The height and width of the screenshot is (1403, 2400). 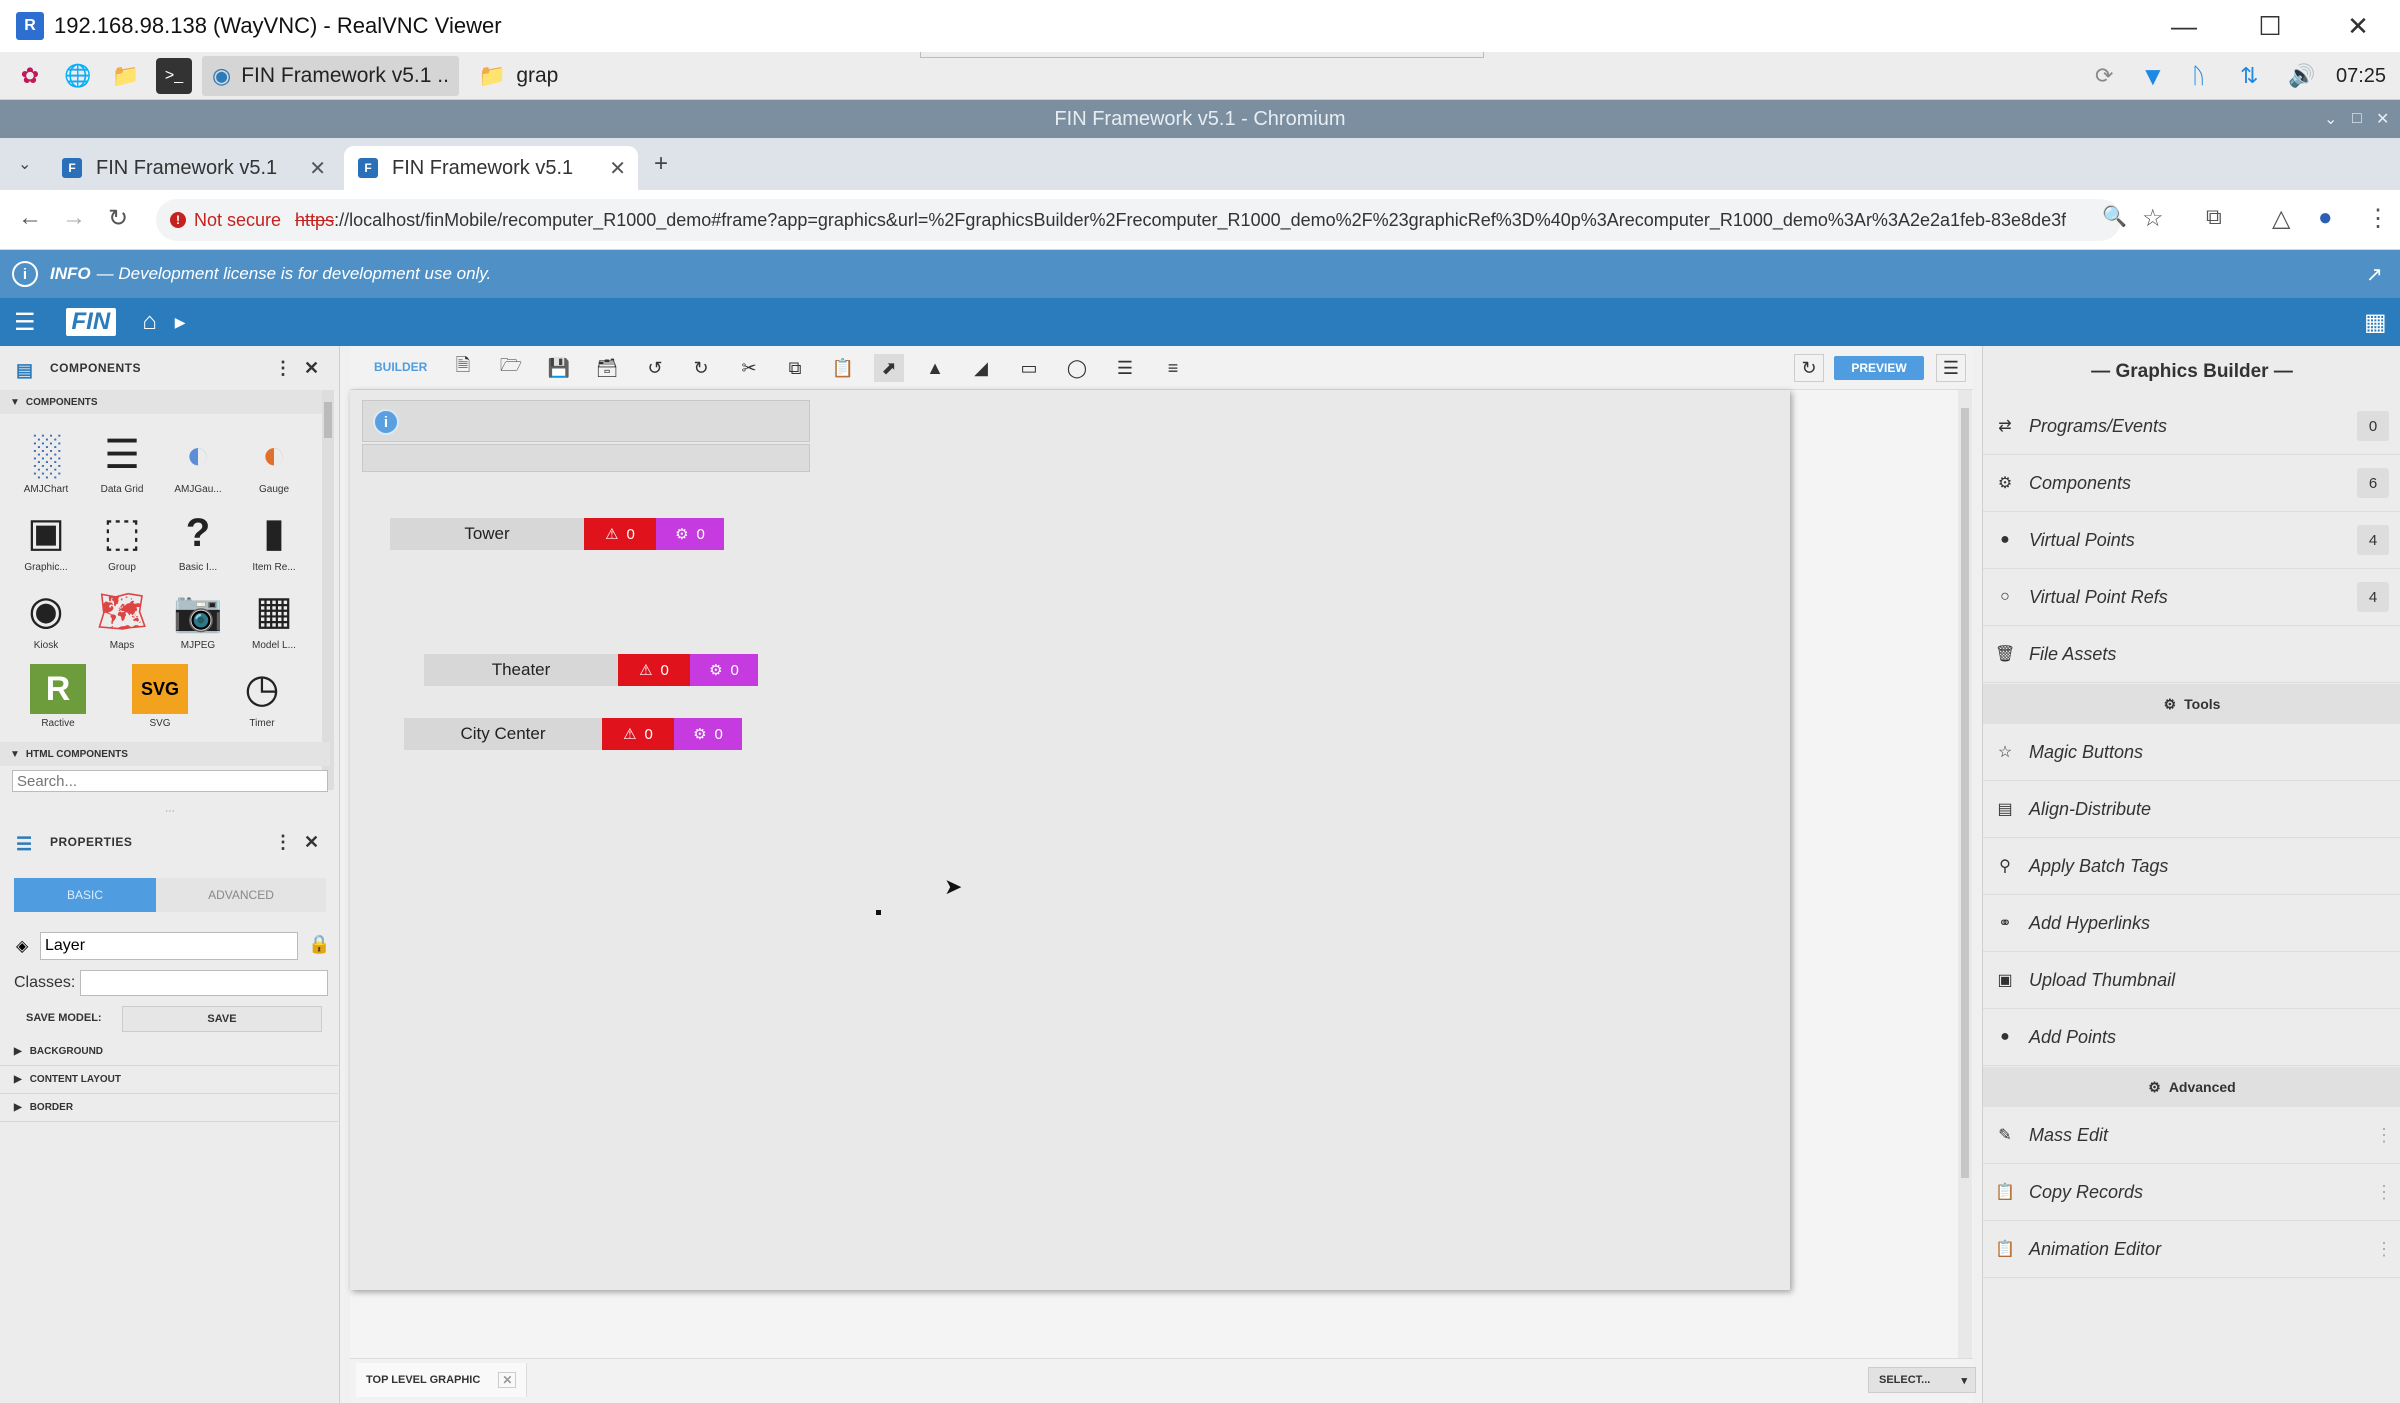 What do you see at coordinates (2191, 1249) in the screenshot?
I see `advanced-animation-editor: 📋 Animation Editor ⋮` at bounding box center [2191, 1249].